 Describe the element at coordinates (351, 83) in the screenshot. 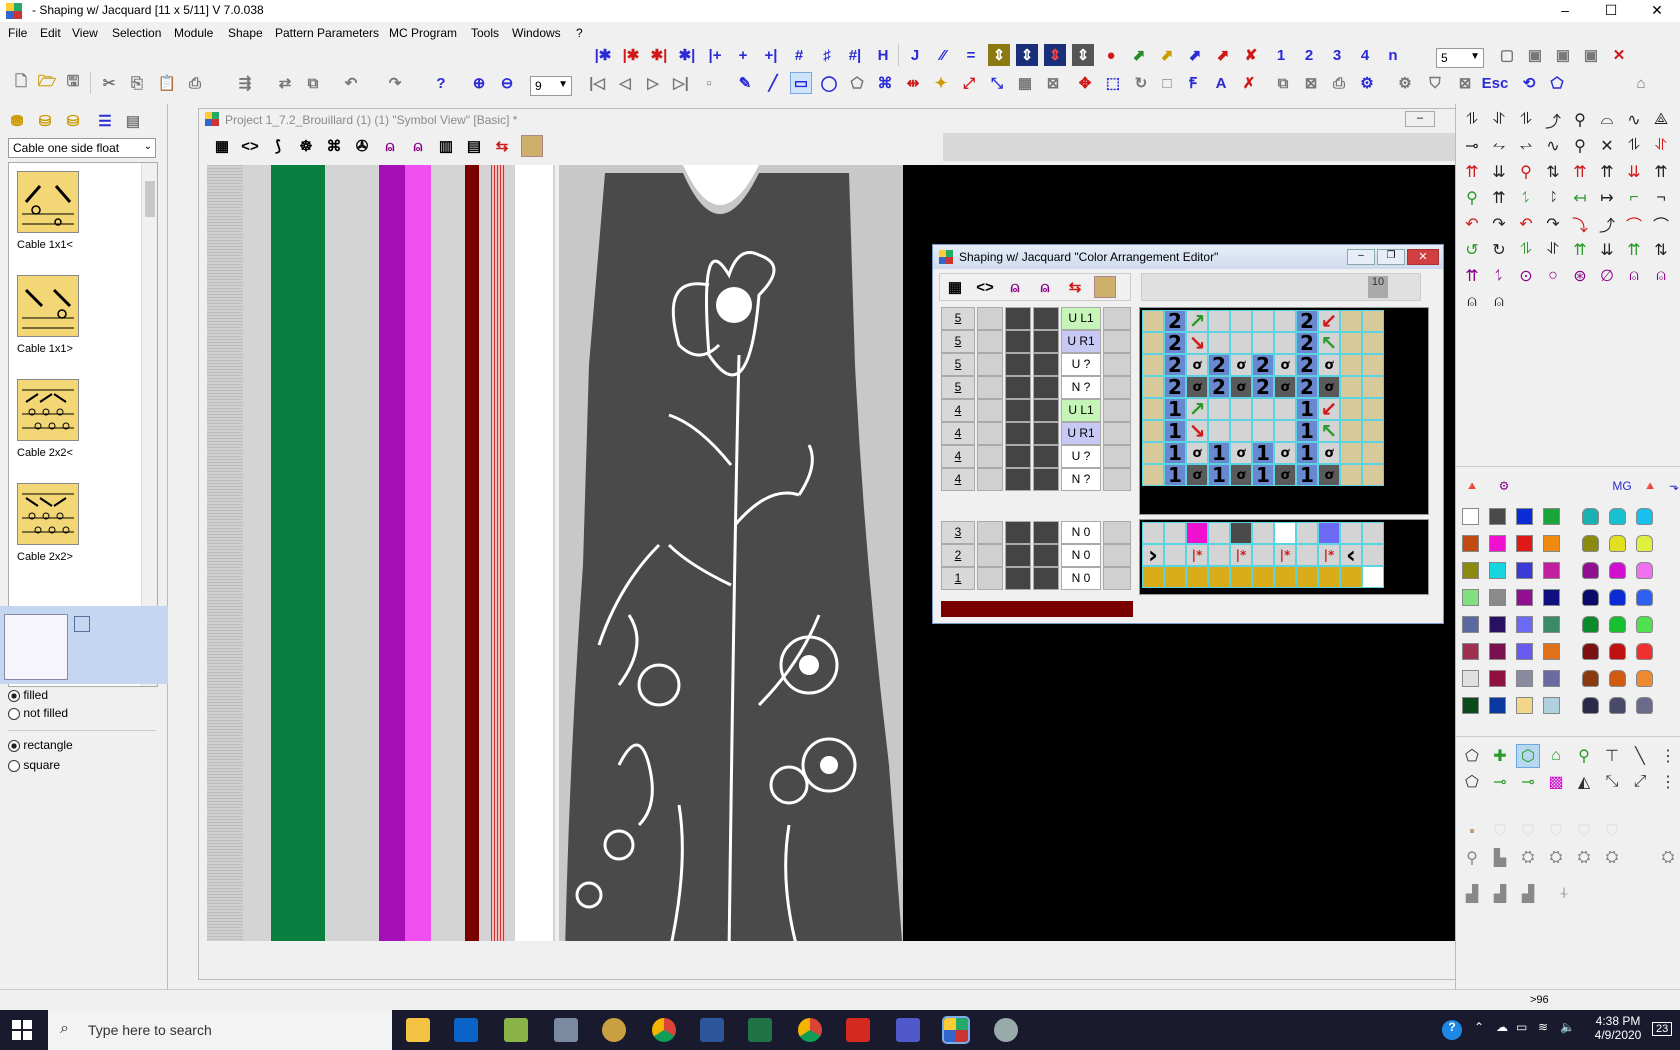

I see `undo-icon: ↶` at that location.